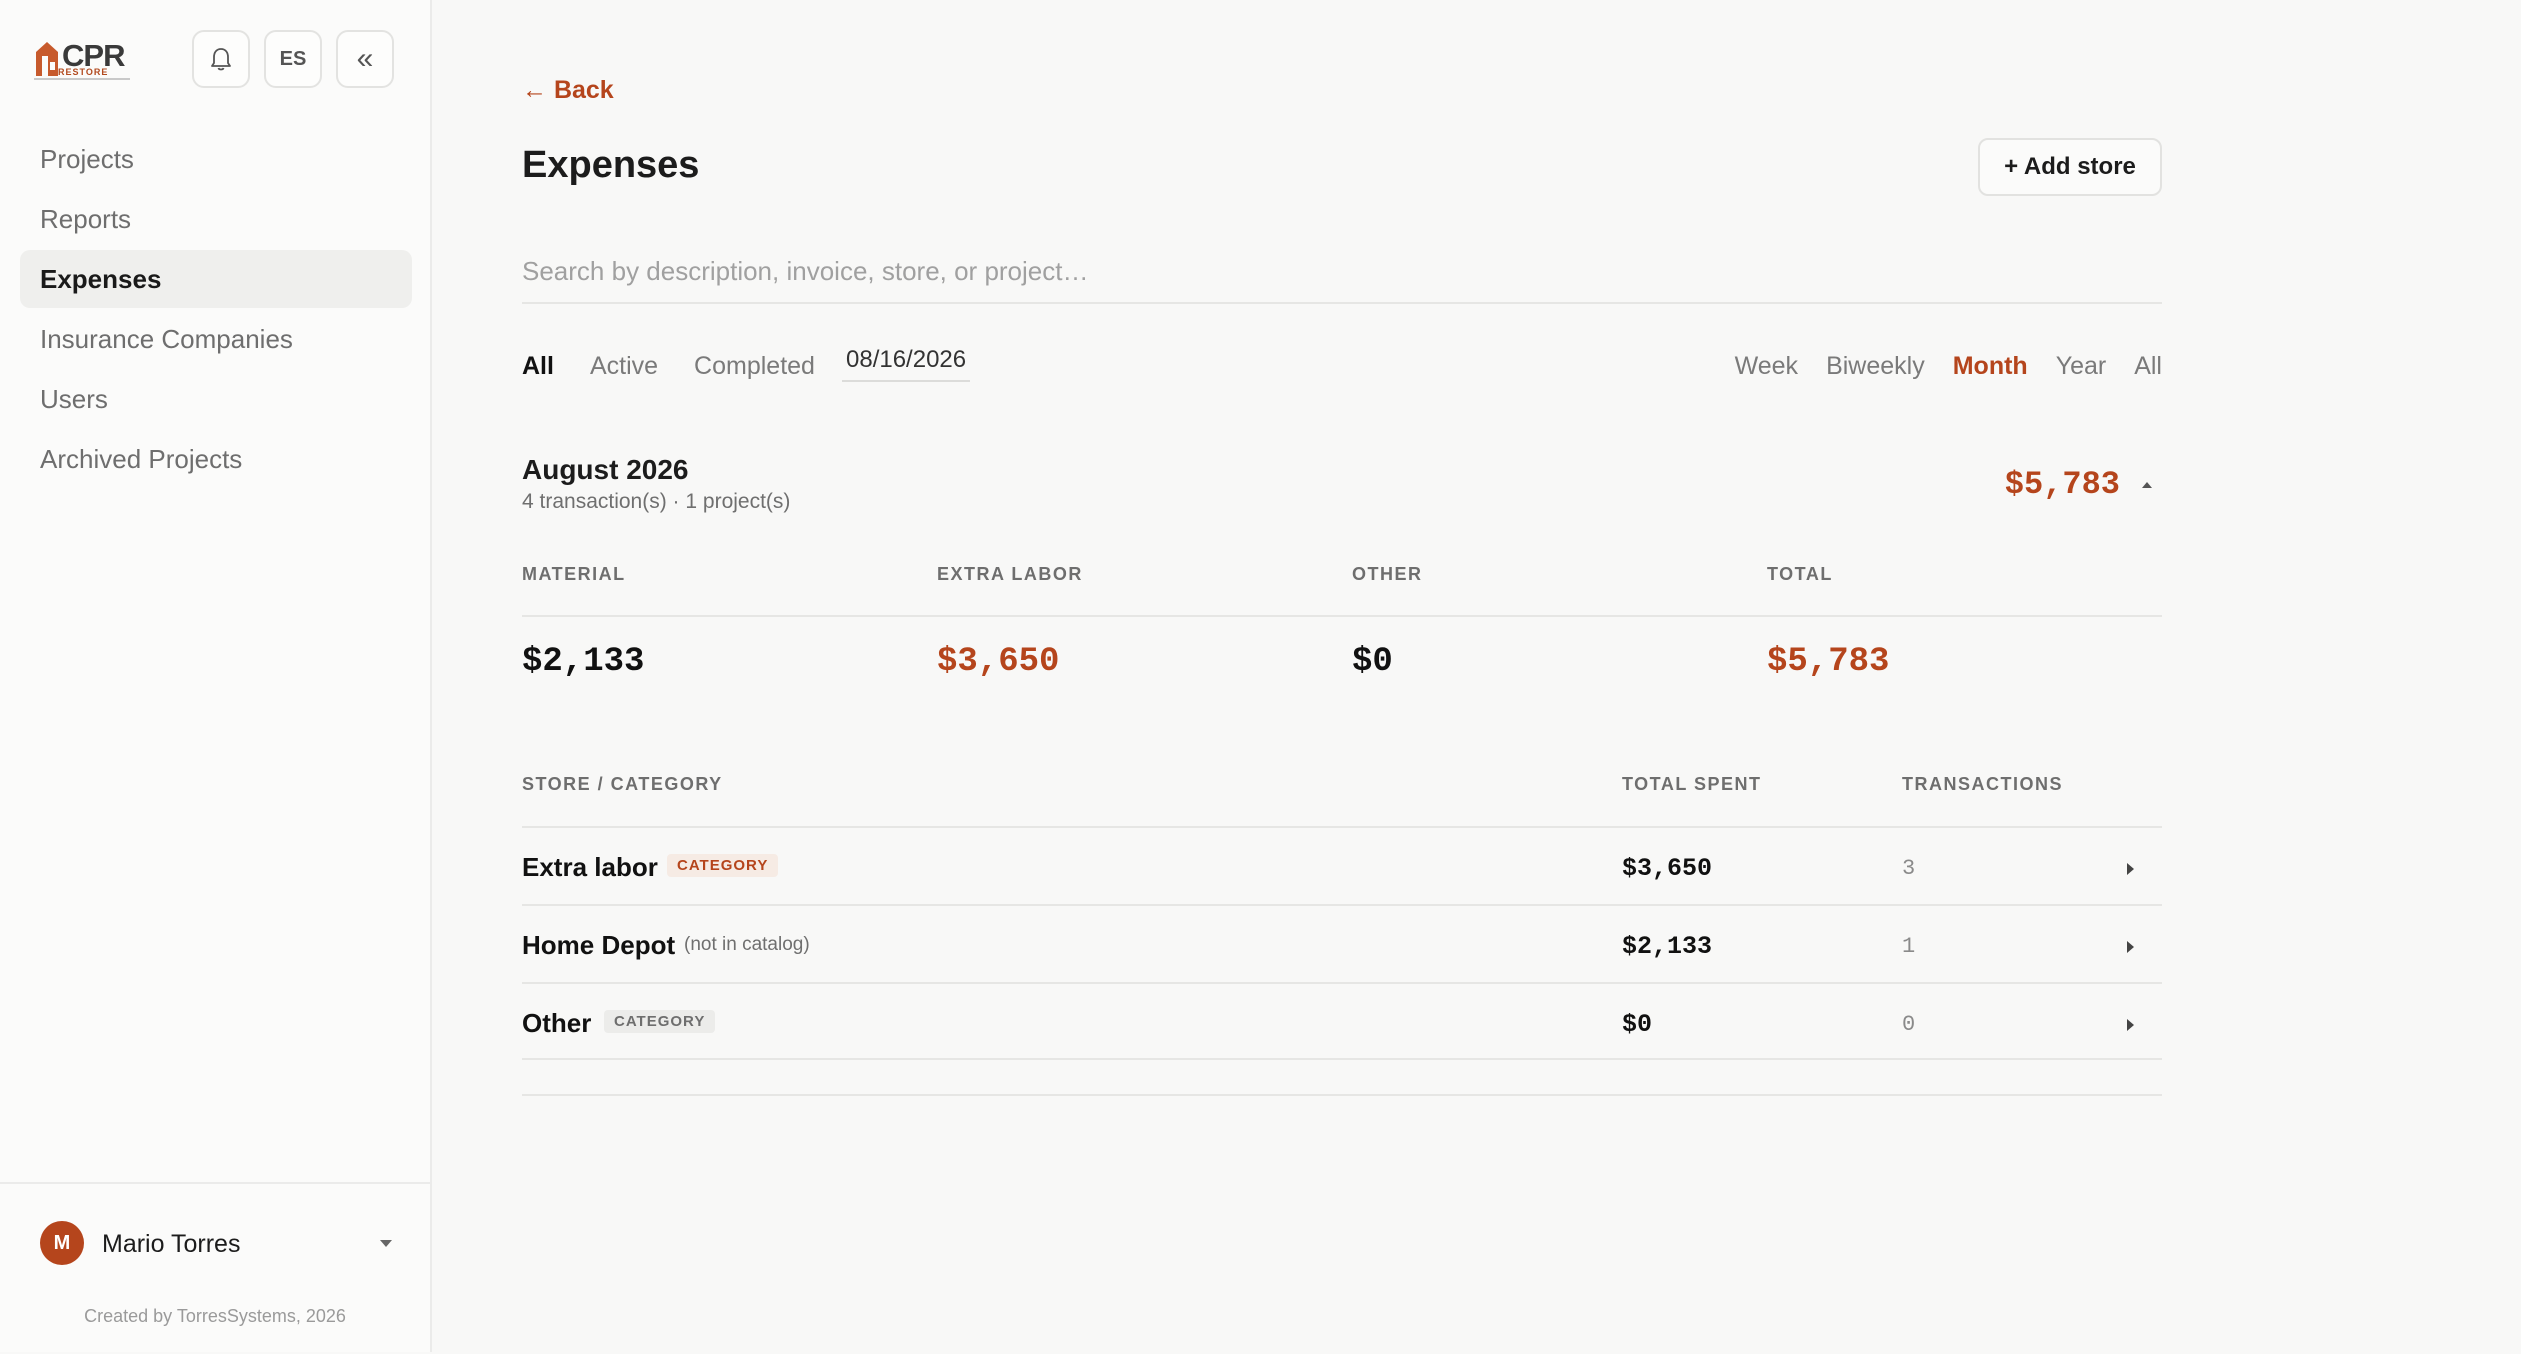  What do you see at coordinates (1667, 946) in the screenshot?
I see `row-total-spent: $2,133` at bounding box center [1667, 946].